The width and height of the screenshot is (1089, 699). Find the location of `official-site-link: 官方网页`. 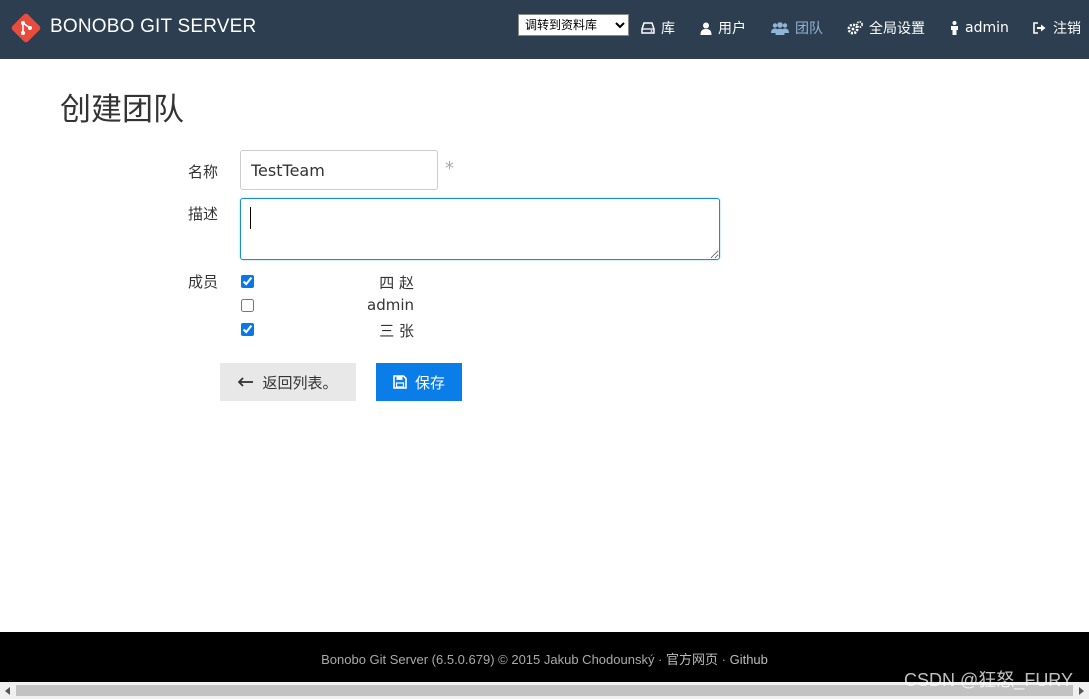

official-site-link: 官方网页 is located at coordinates (692, 659).